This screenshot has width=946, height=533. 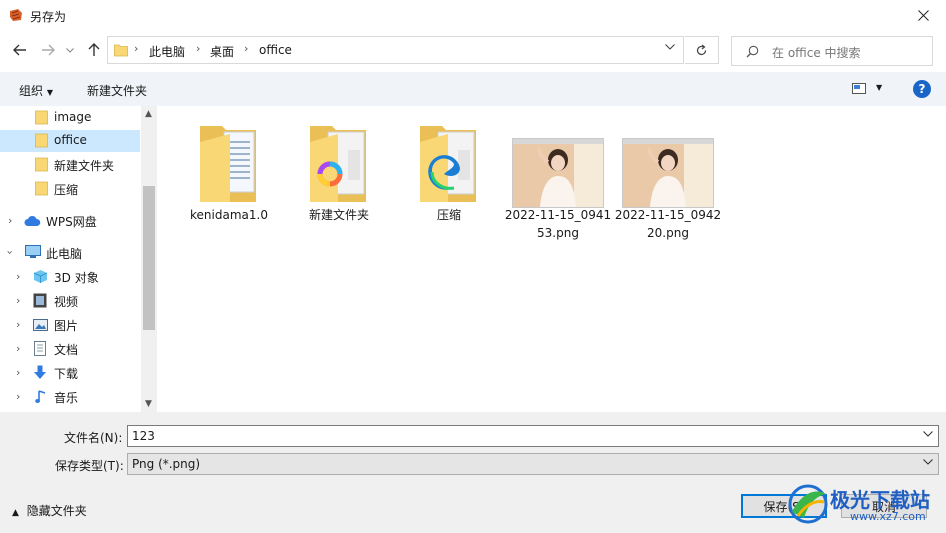 What do you see at coordinates (533, 436) in the screenshot?
I see `filename-input: 123` at bounding box center [533, 436].